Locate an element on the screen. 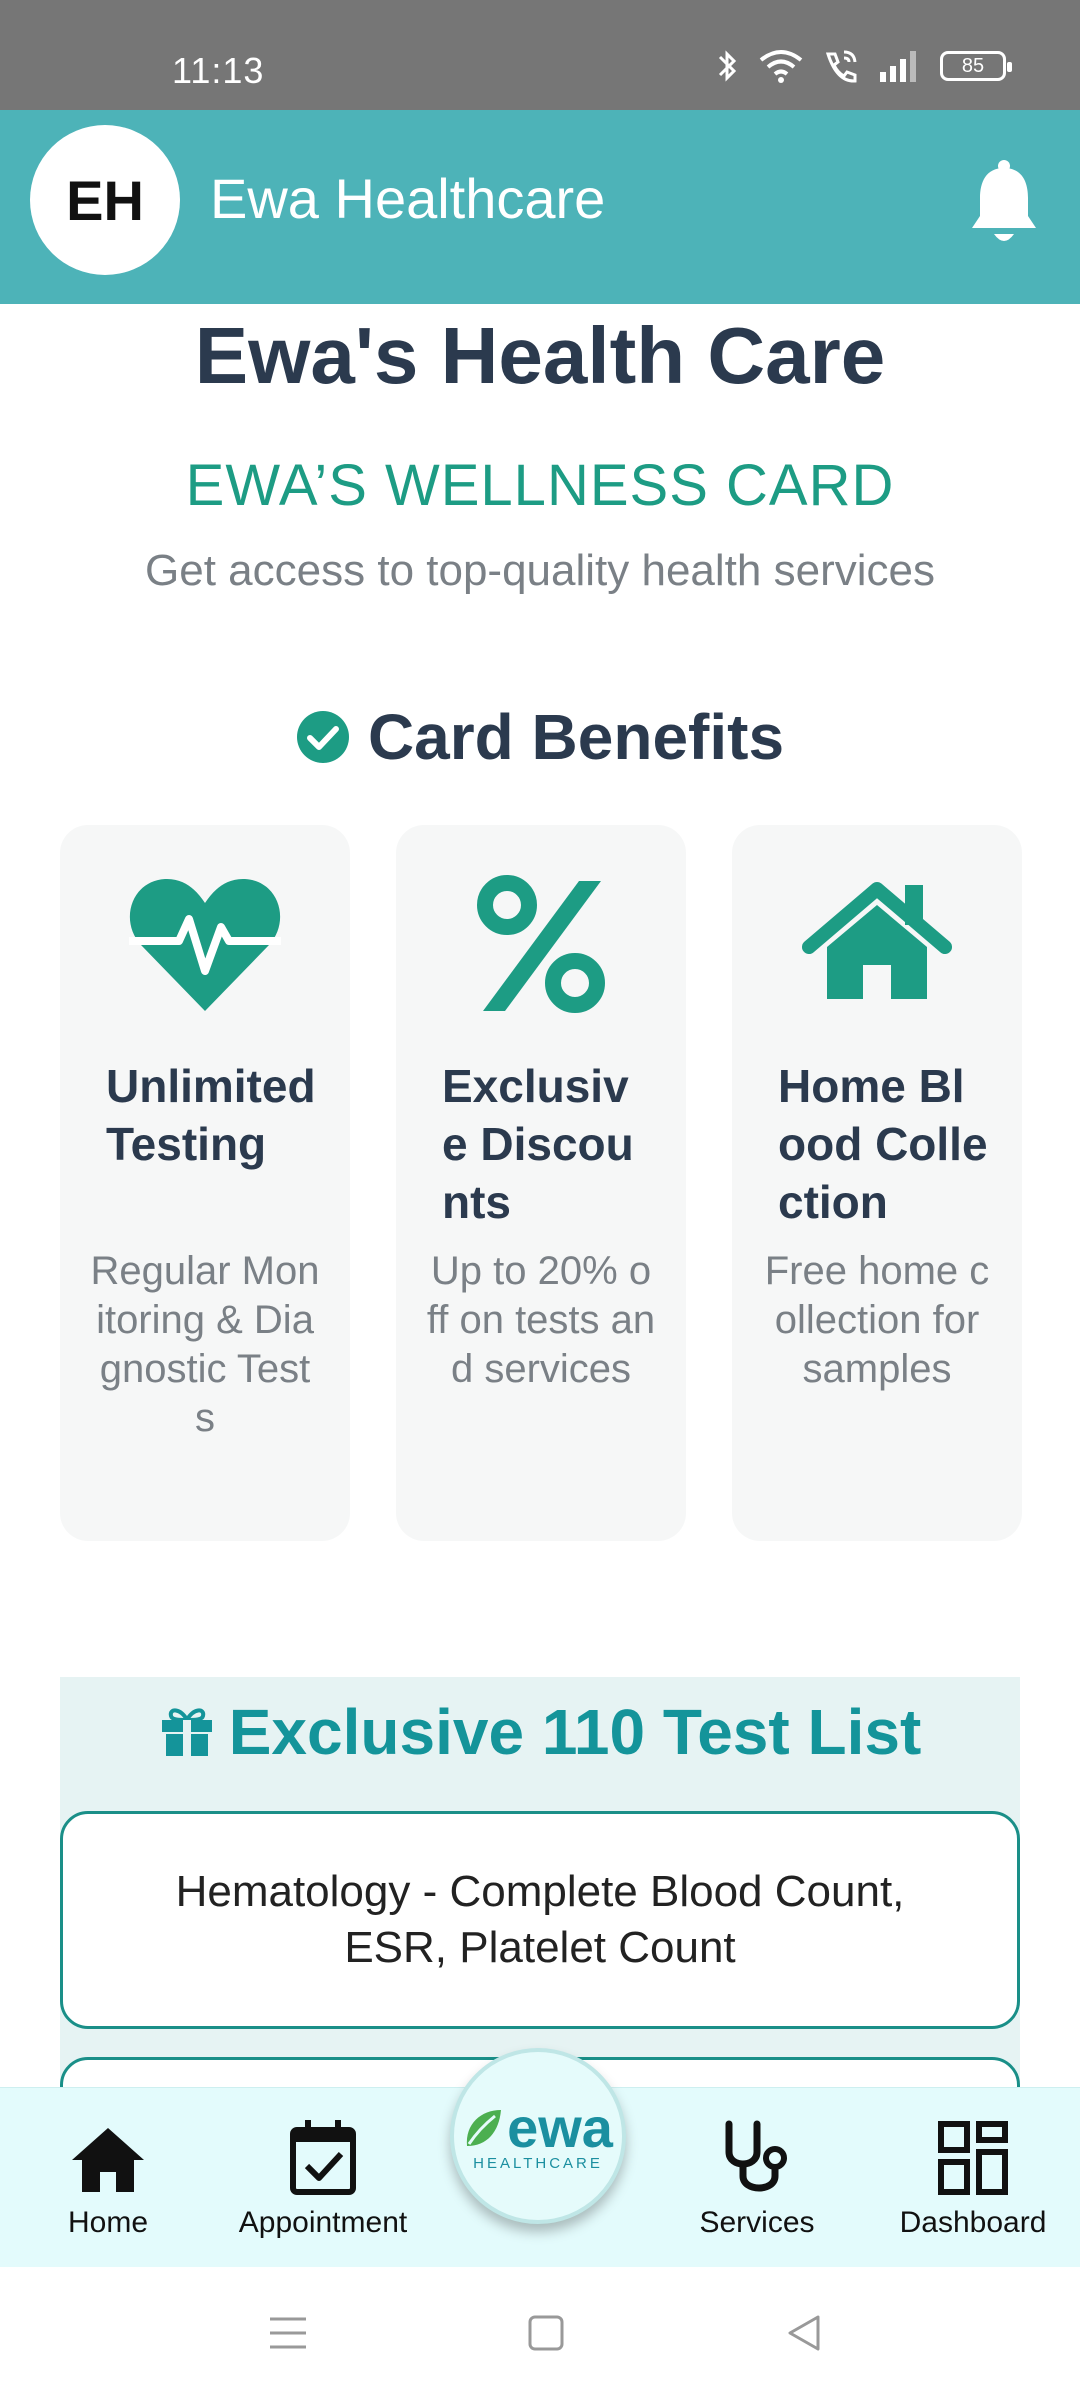 The image size is (1080, 2400). app-title: Ewa Healthcare is located at coordinates (408, 198).